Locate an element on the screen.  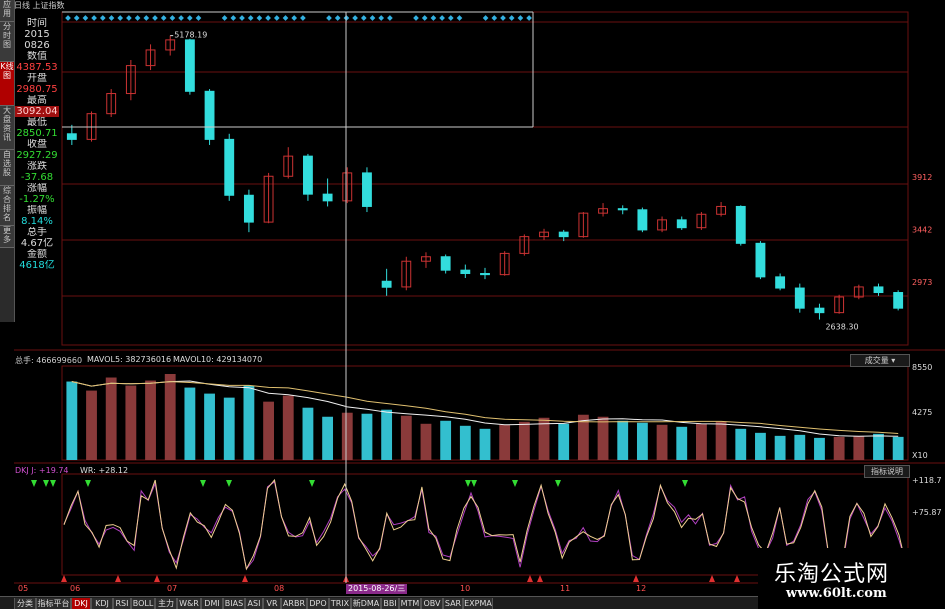
x-axis-label: 10 is located at coordinates (465, 588).